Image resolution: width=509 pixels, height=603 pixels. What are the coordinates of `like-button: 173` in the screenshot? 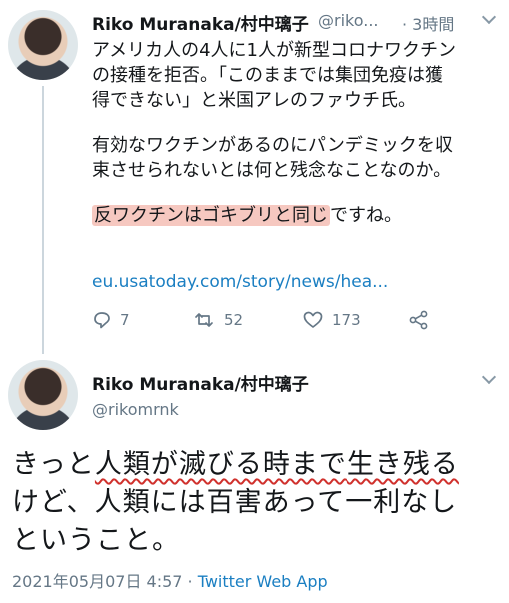 It's located at (331, 320).